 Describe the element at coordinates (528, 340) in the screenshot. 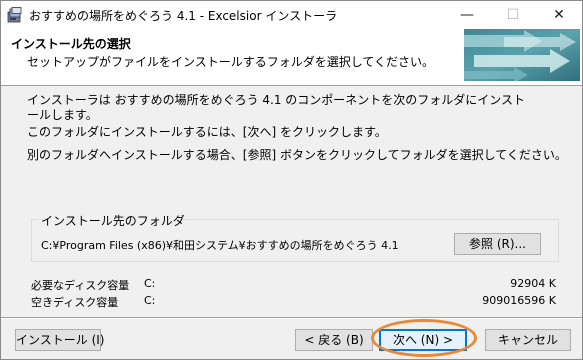

I see `cancel-button: キャンセル` at that location.